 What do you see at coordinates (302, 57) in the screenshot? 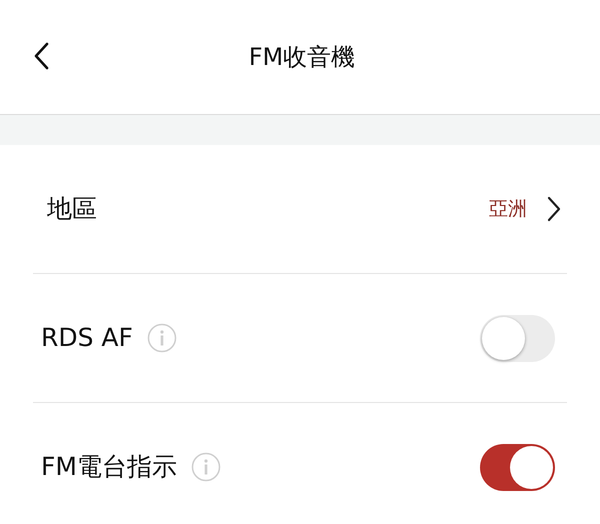
I see `page-title: FM收音機` at bounding box center [302, 57].